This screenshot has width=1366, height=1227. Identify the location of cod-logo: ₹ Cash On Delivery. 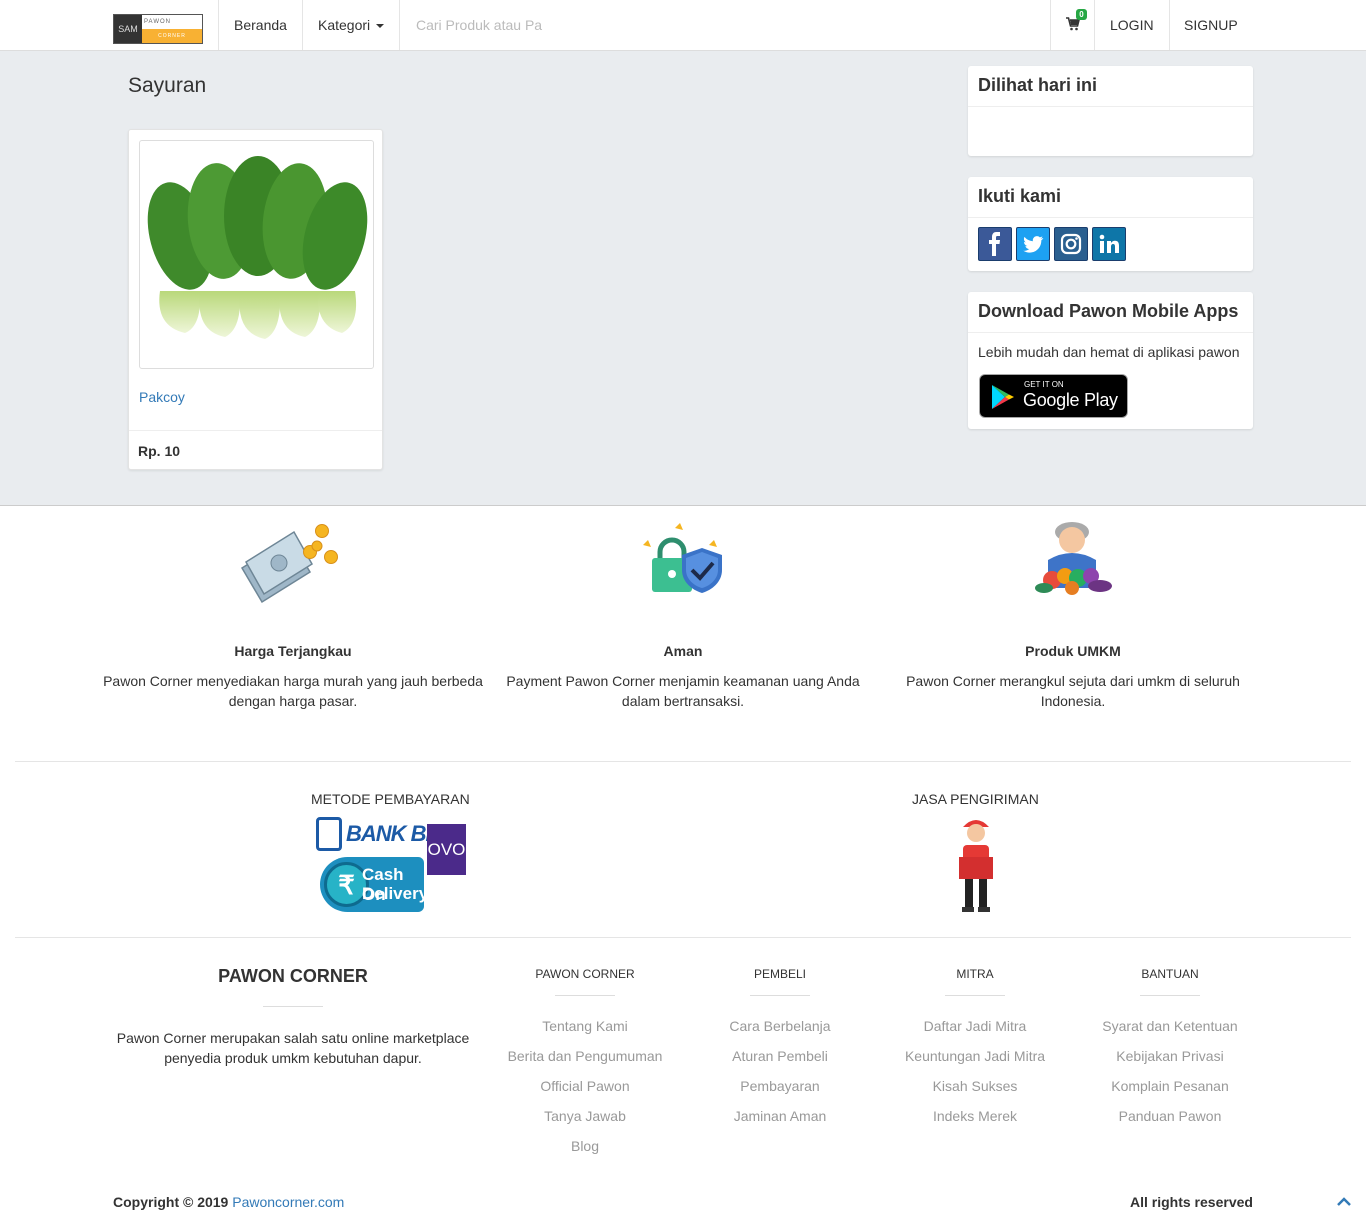
(374, 884).